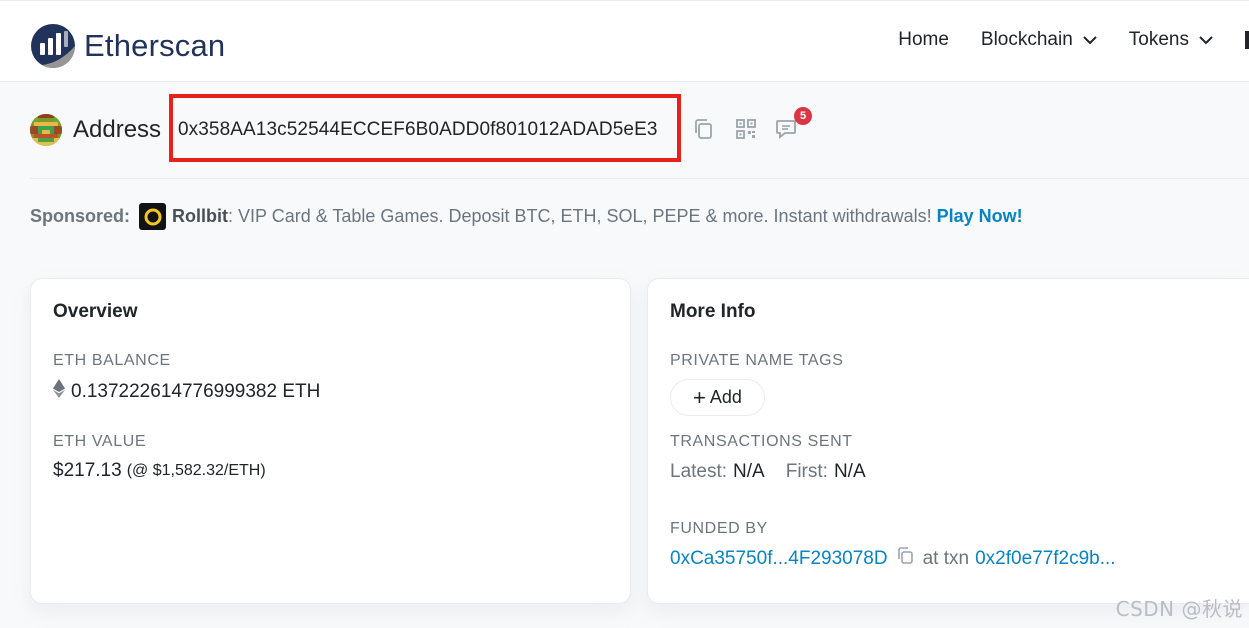  Describe the element at coordinates (639, 178) in the screenshot. I see `section-divider` at that location.